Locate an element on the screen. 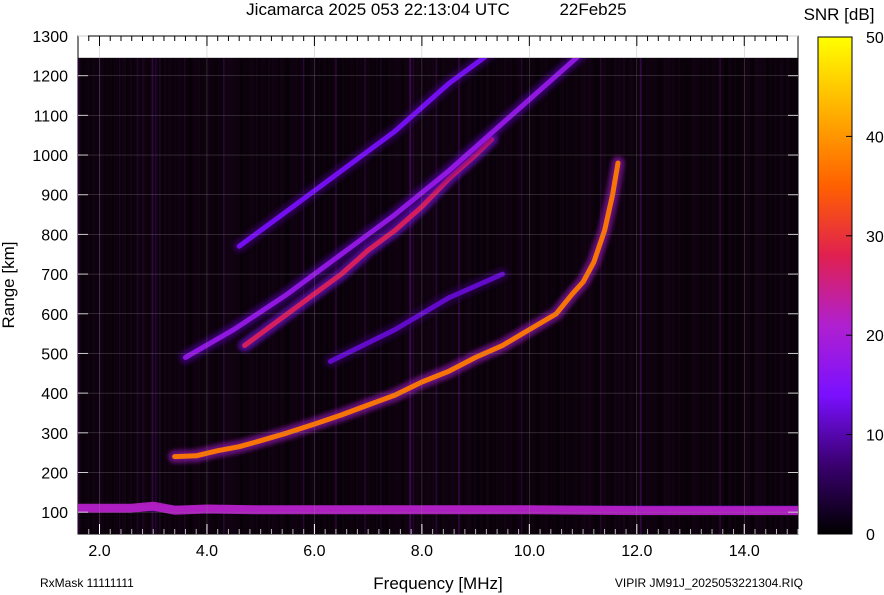 The width and height of the screenshot is (884, 595). y-tick-label: 1000 is located at coordinates (50, 156).